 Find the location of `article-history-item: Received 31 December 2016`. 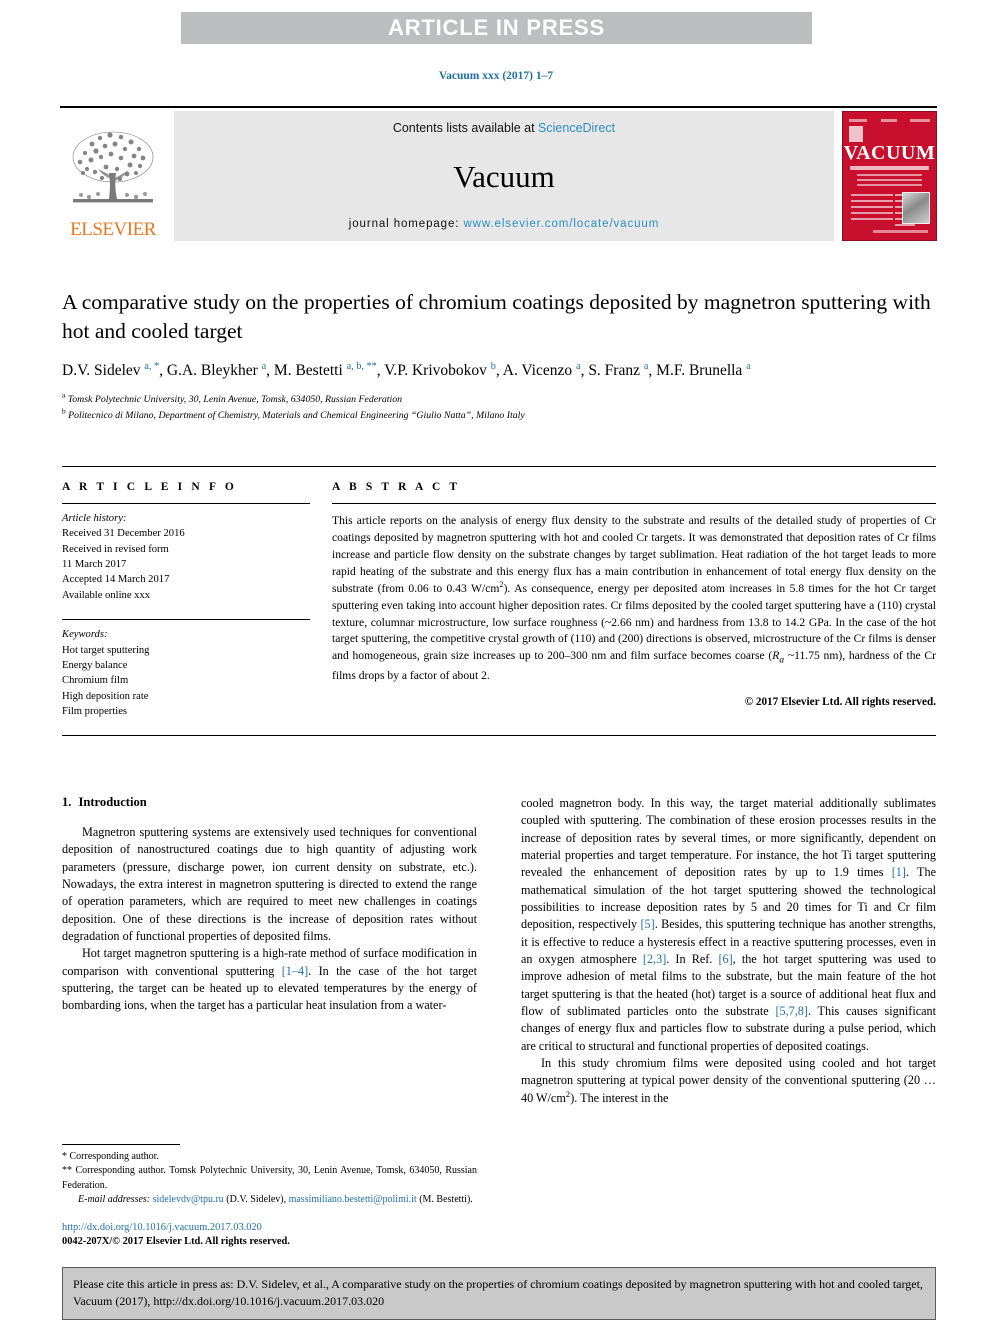

article-history-item: Received 31 December 2016 is located at coordinates (123, 534).